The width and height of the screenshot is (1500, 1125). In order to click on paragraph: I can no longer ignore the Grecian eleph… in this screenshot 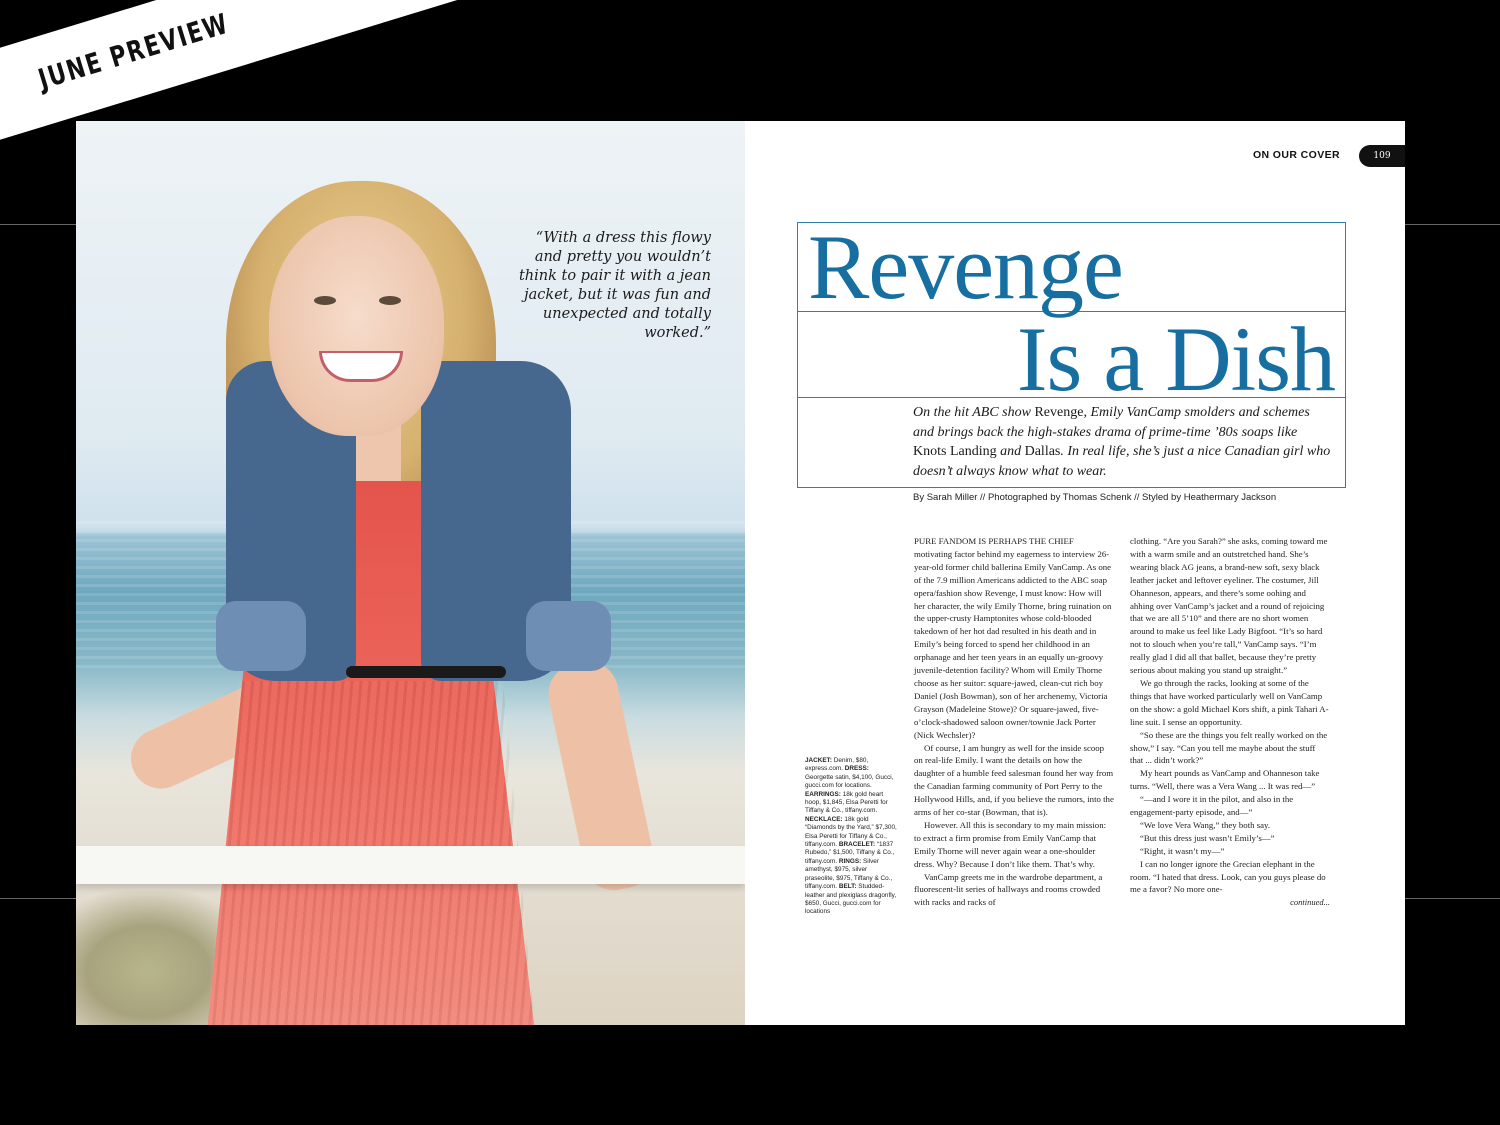, I will do `click(1228, 876)`.